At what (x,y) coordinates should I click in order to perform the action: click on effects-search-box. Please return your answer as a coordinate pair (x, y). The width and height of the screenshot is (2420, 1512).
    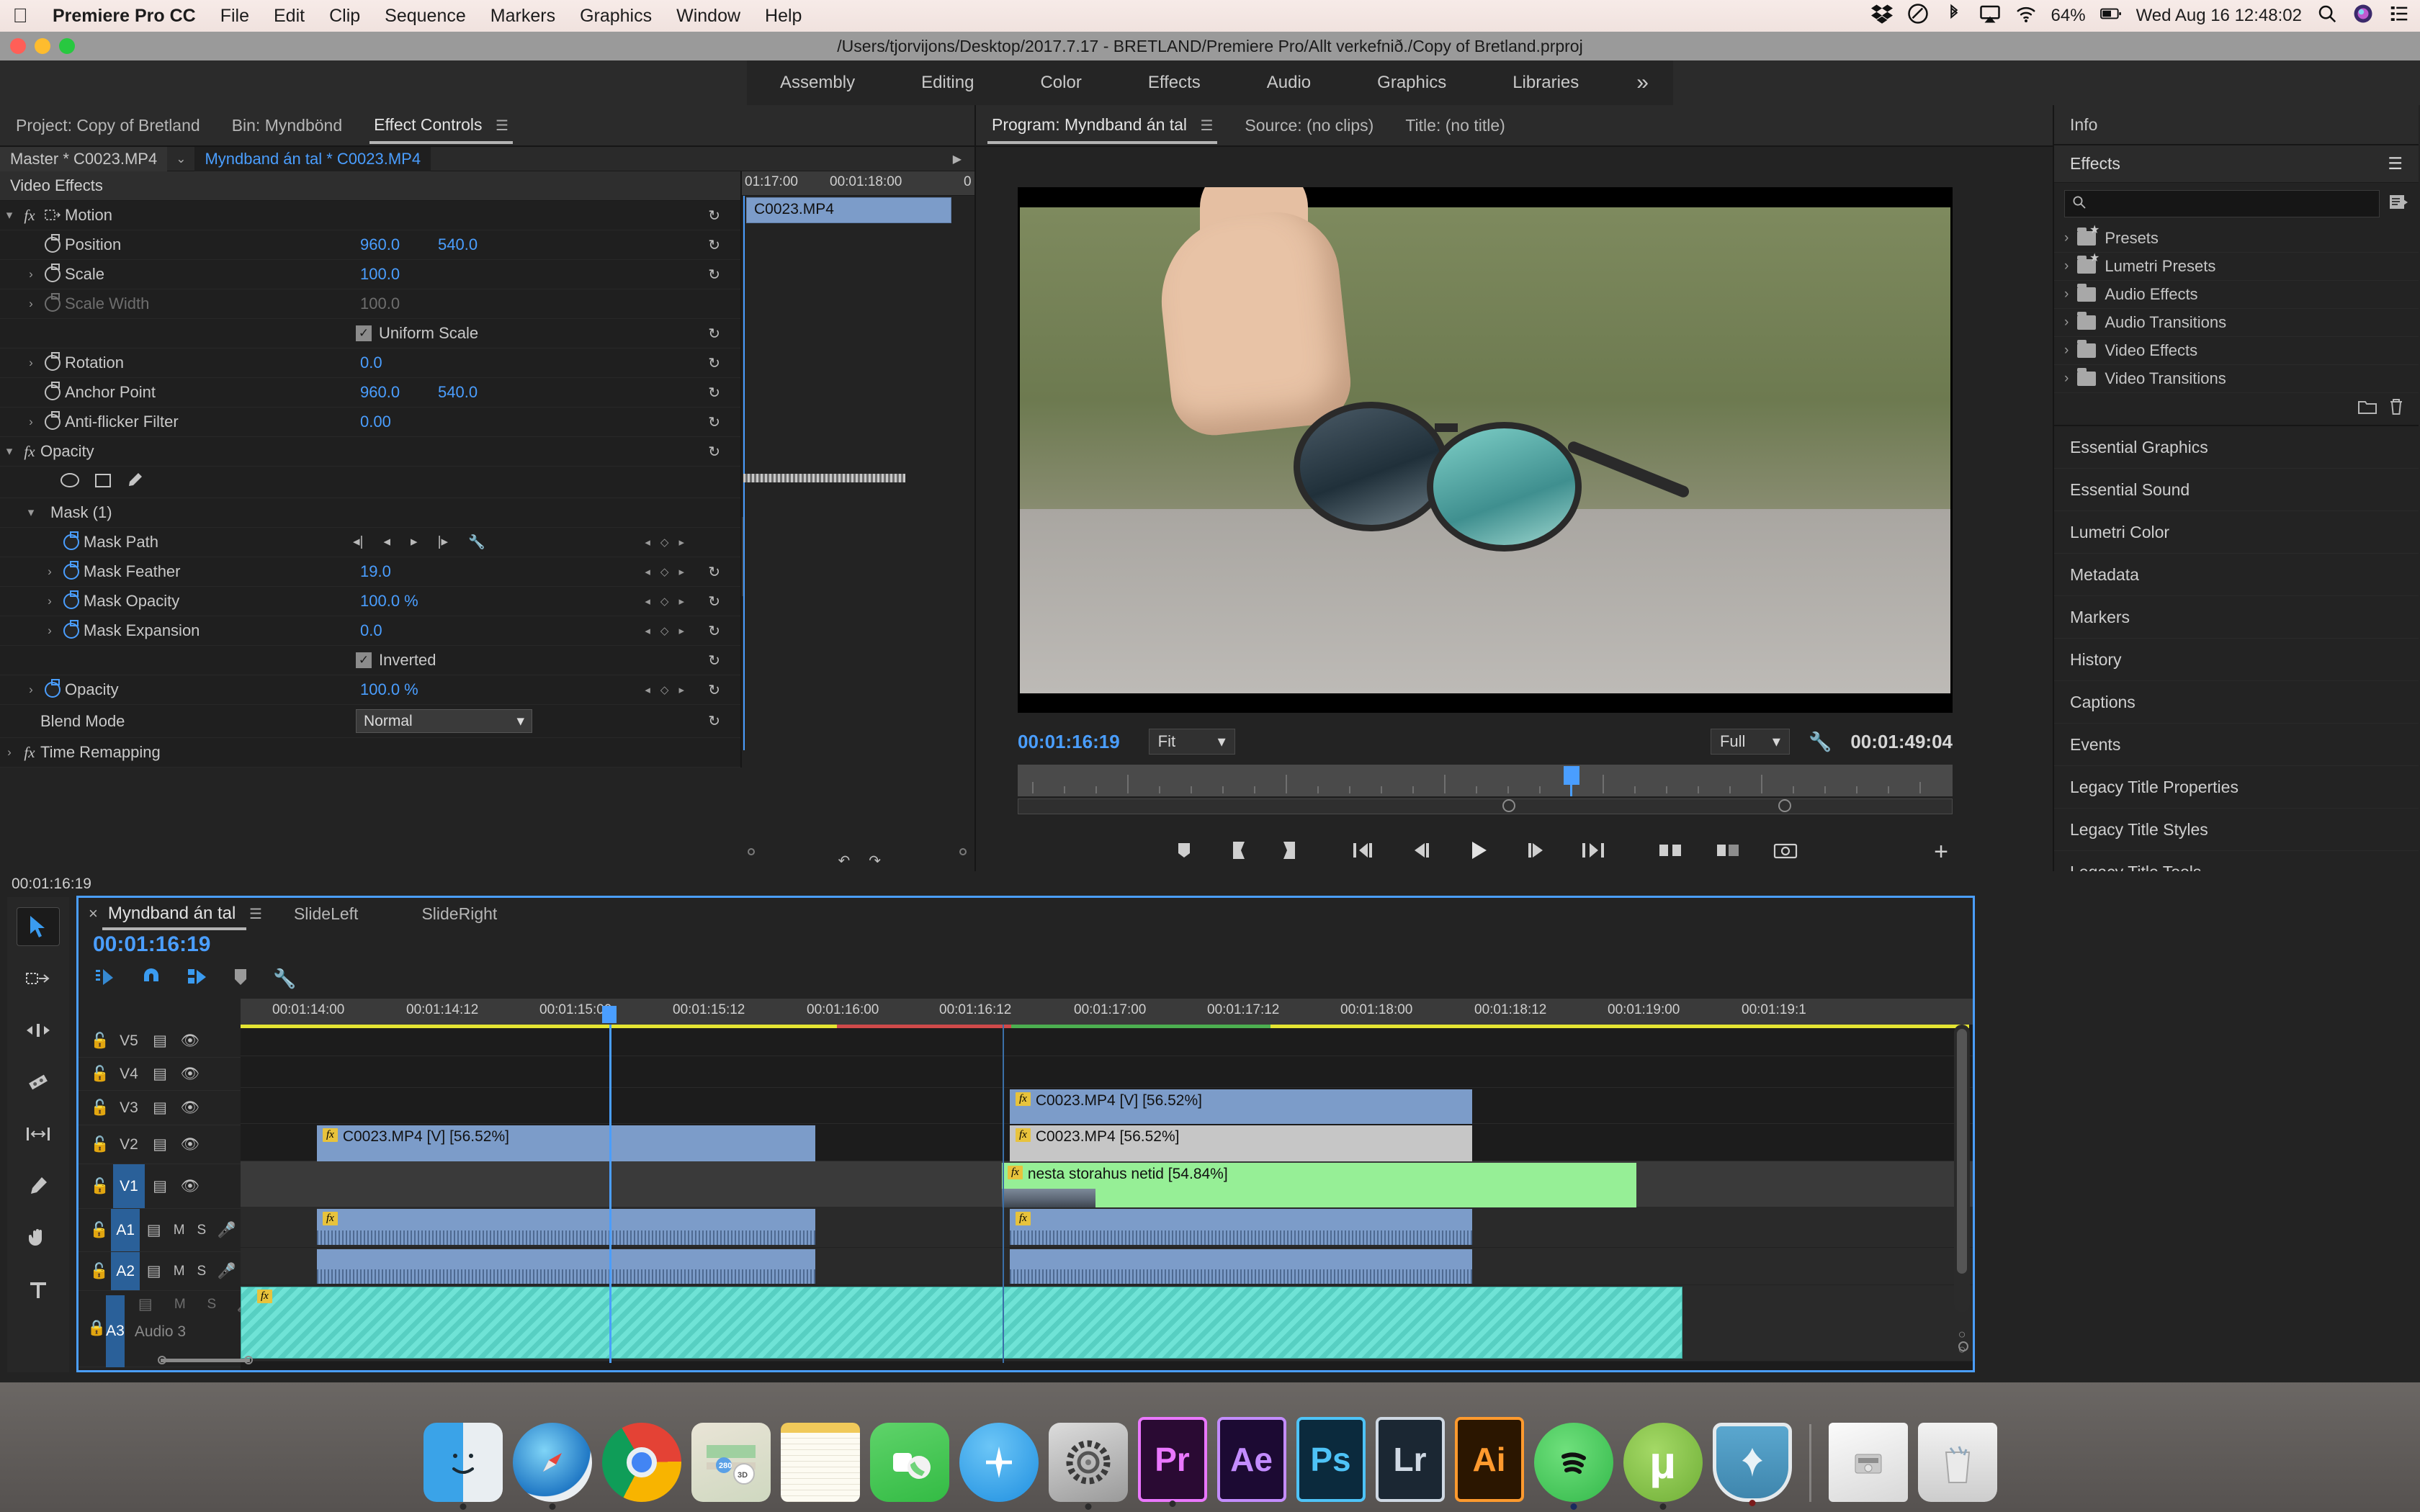
    Looking at the image, I should click on (2222, 203).